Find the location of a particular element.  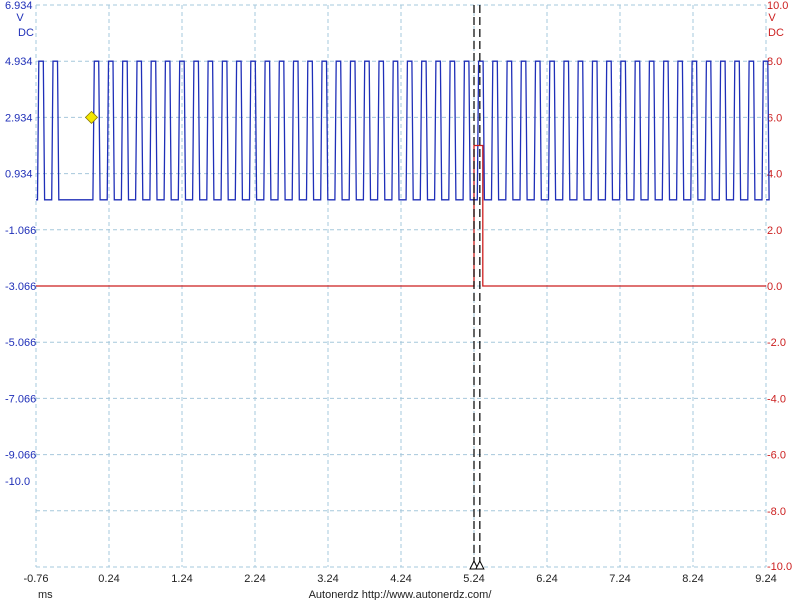

left-tick-label: -9.066 is located at coordinates (20, 456).